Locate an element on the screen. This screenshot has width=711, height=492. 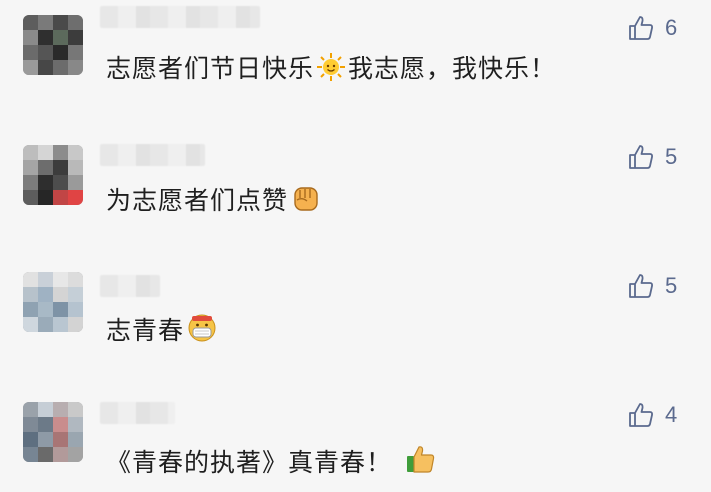
sun-icon is located at coordinates (331, 71).